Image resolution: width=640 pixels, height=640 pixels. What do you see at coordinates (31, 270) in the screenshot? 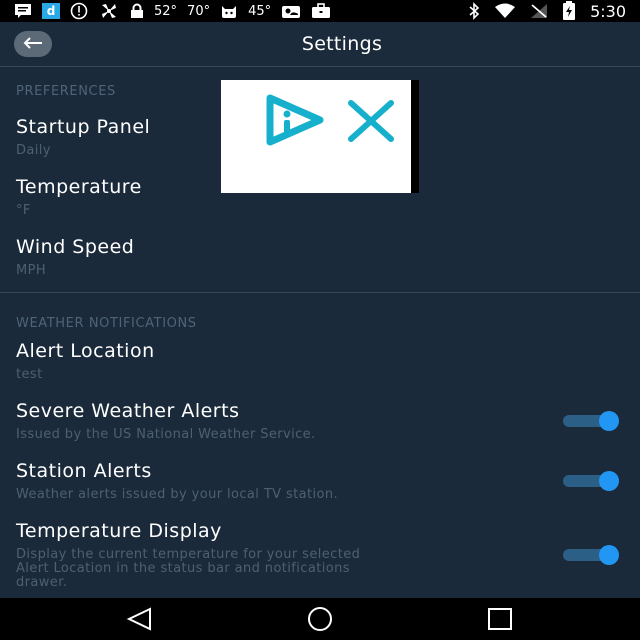
I see `setting-value: MPH` at bounding box center [31, 270].